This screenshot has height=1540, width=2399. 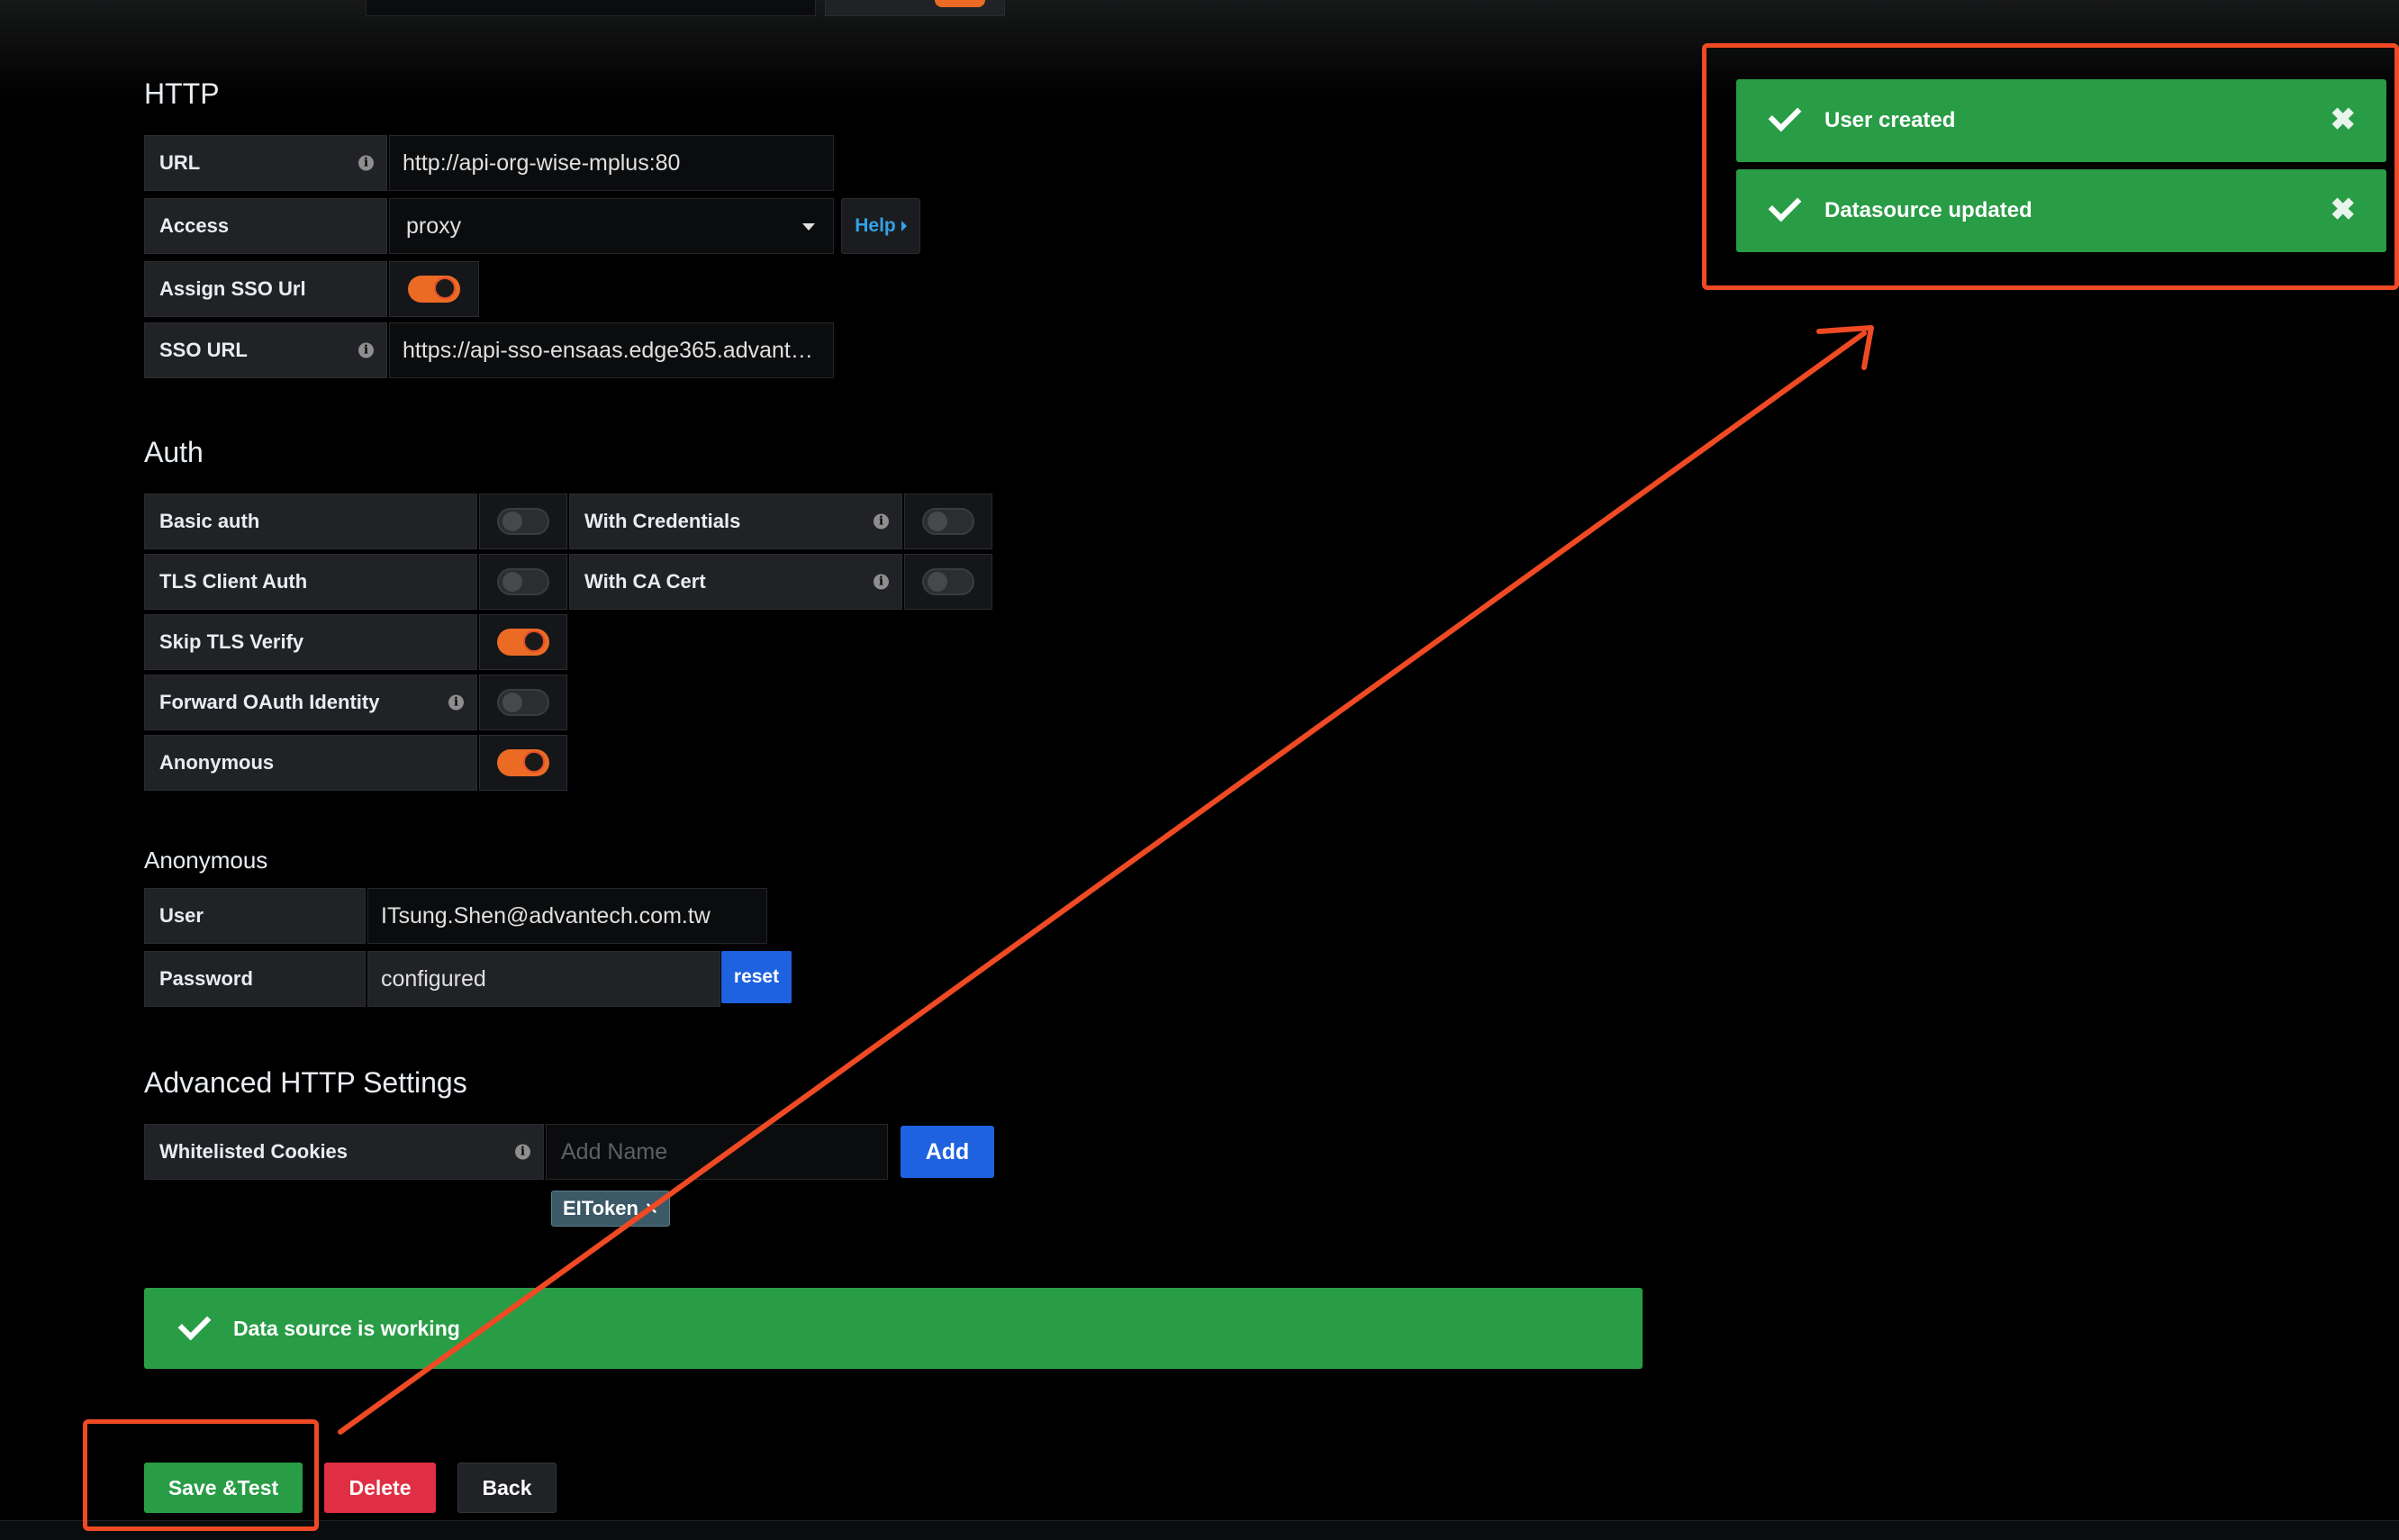 I want to click on skip-tls-verify-label-text: Skip TLS Verify, so click(x=231, y=641).